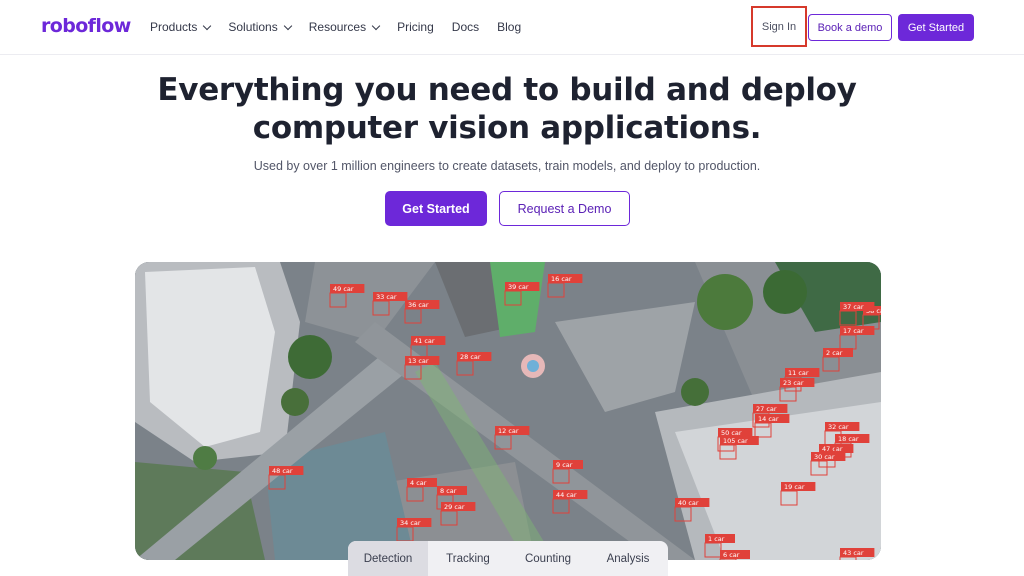  What do you see at coordinates (731, 433) in the screenshot?
I see `svg-text: 50 car` at bounding box center [731, 433].